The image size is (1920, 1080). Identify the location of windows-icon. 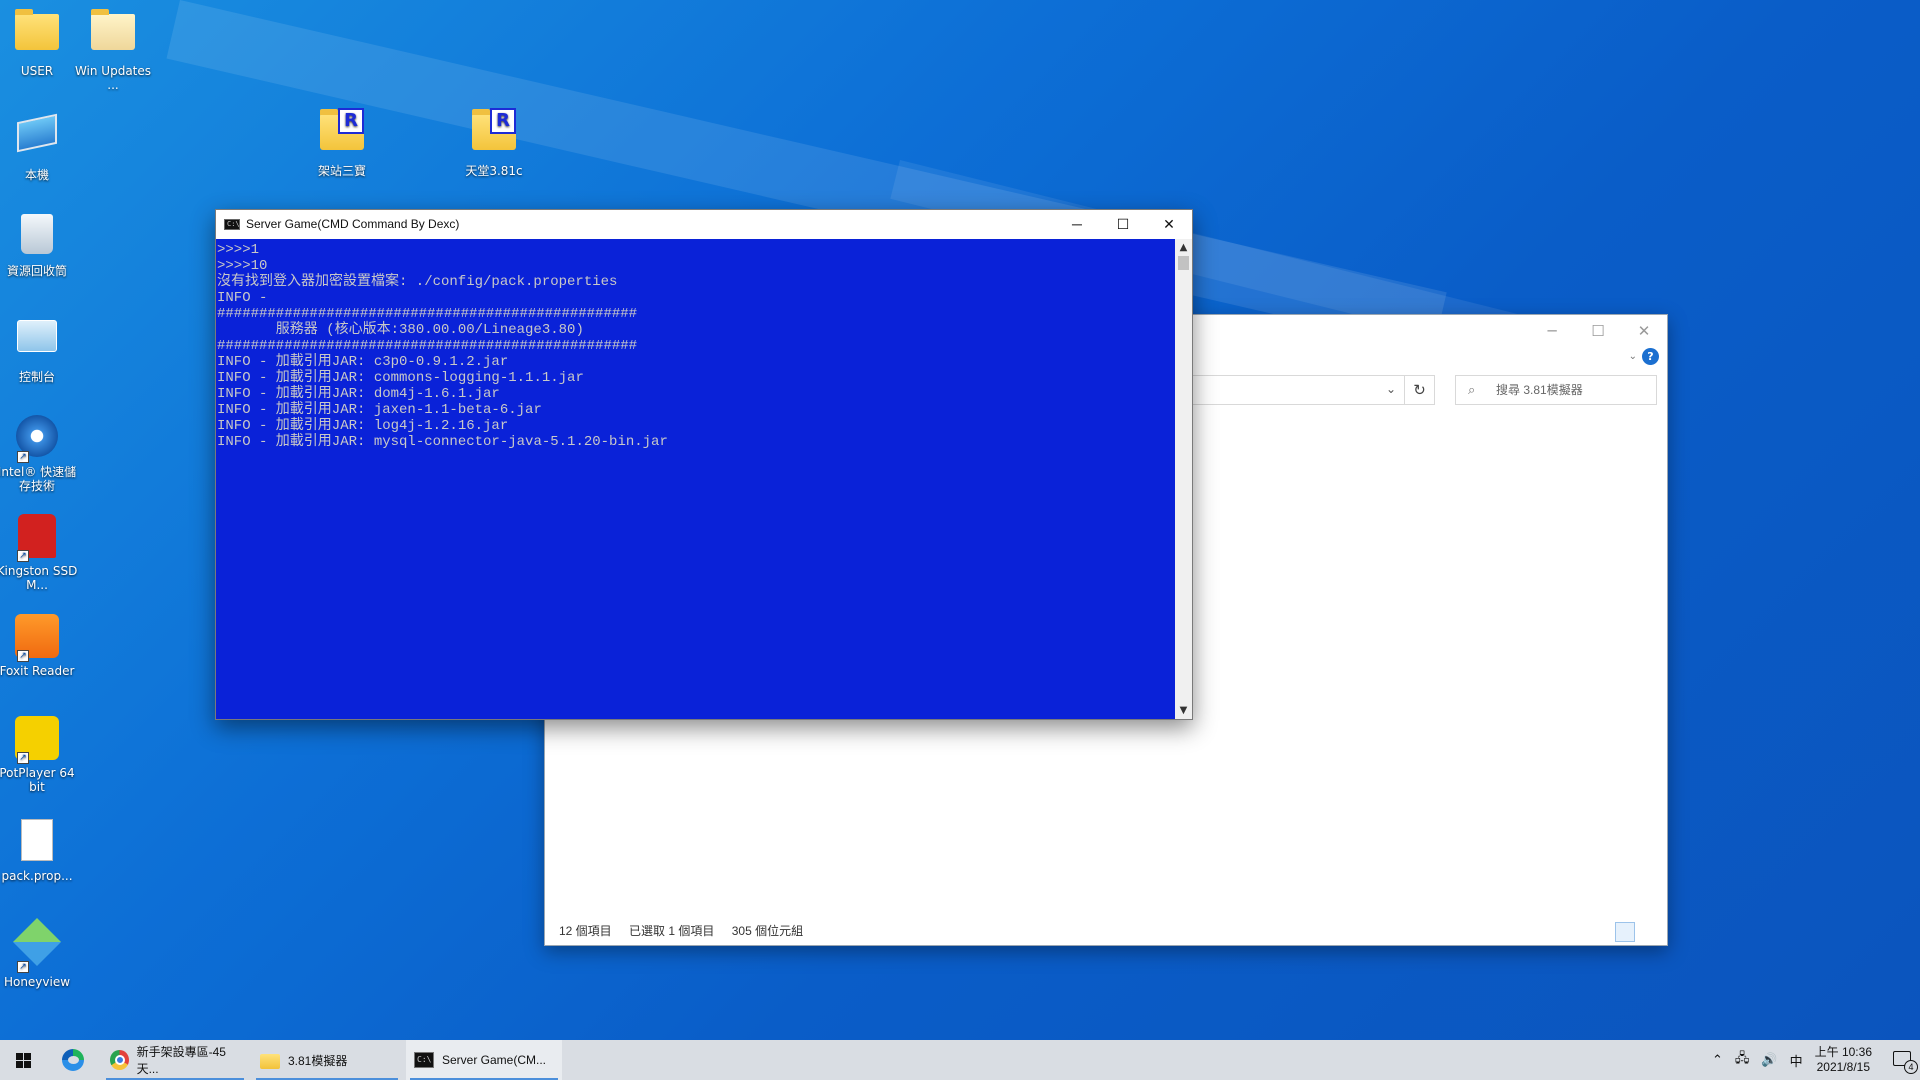
(23, 1060).